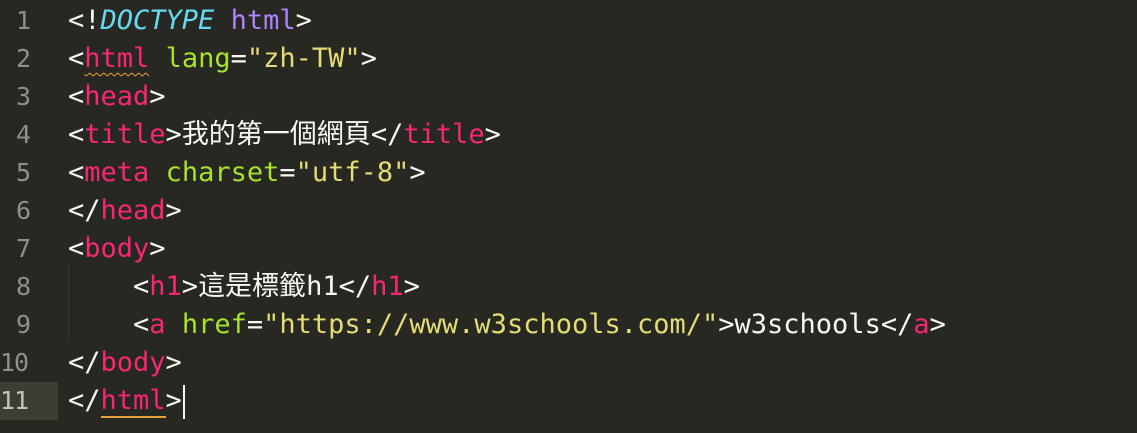  What do you see at coordinates (117, 172) in the screenshot?
I see `token-tag: meta` at bounding box center [117, 172].